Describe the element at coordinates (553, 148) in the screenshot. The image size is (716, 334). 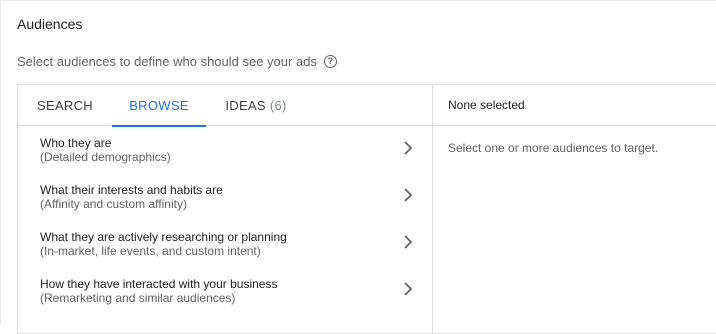
I see `selected-audiences-empty-message: Select one or more audiences to target.` at that location.